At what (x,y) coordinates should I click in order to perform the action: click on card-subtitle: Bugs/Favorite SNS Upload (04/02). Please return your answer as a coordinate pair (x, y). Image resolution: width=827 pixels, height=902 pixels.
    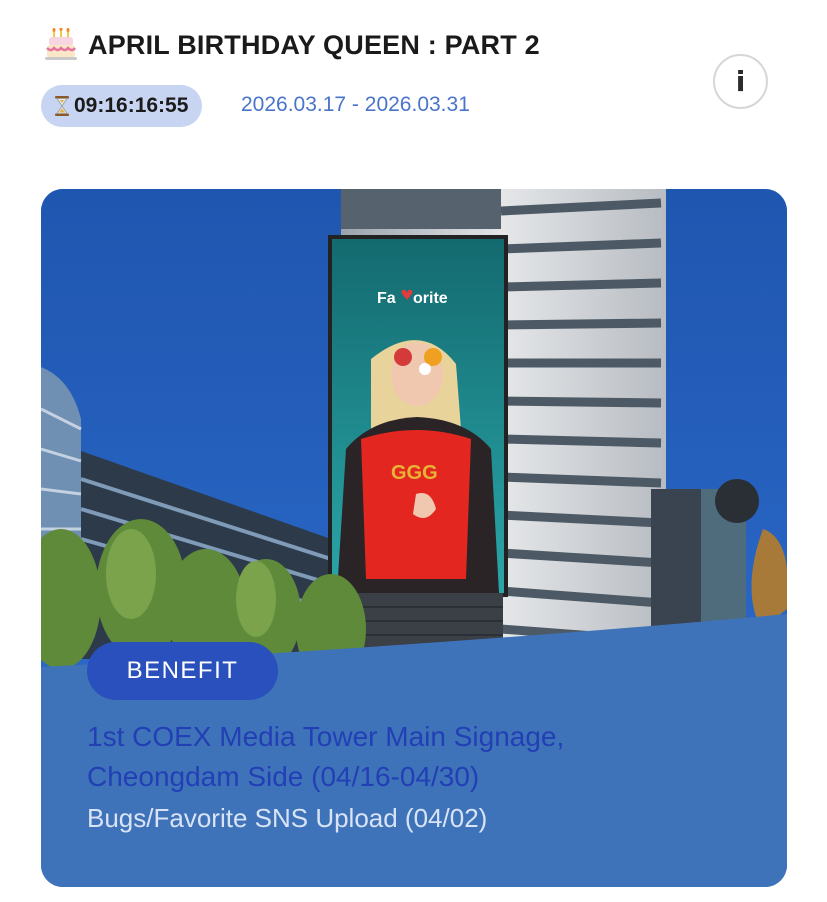
    Looking at the image, I should click on (287, 818).